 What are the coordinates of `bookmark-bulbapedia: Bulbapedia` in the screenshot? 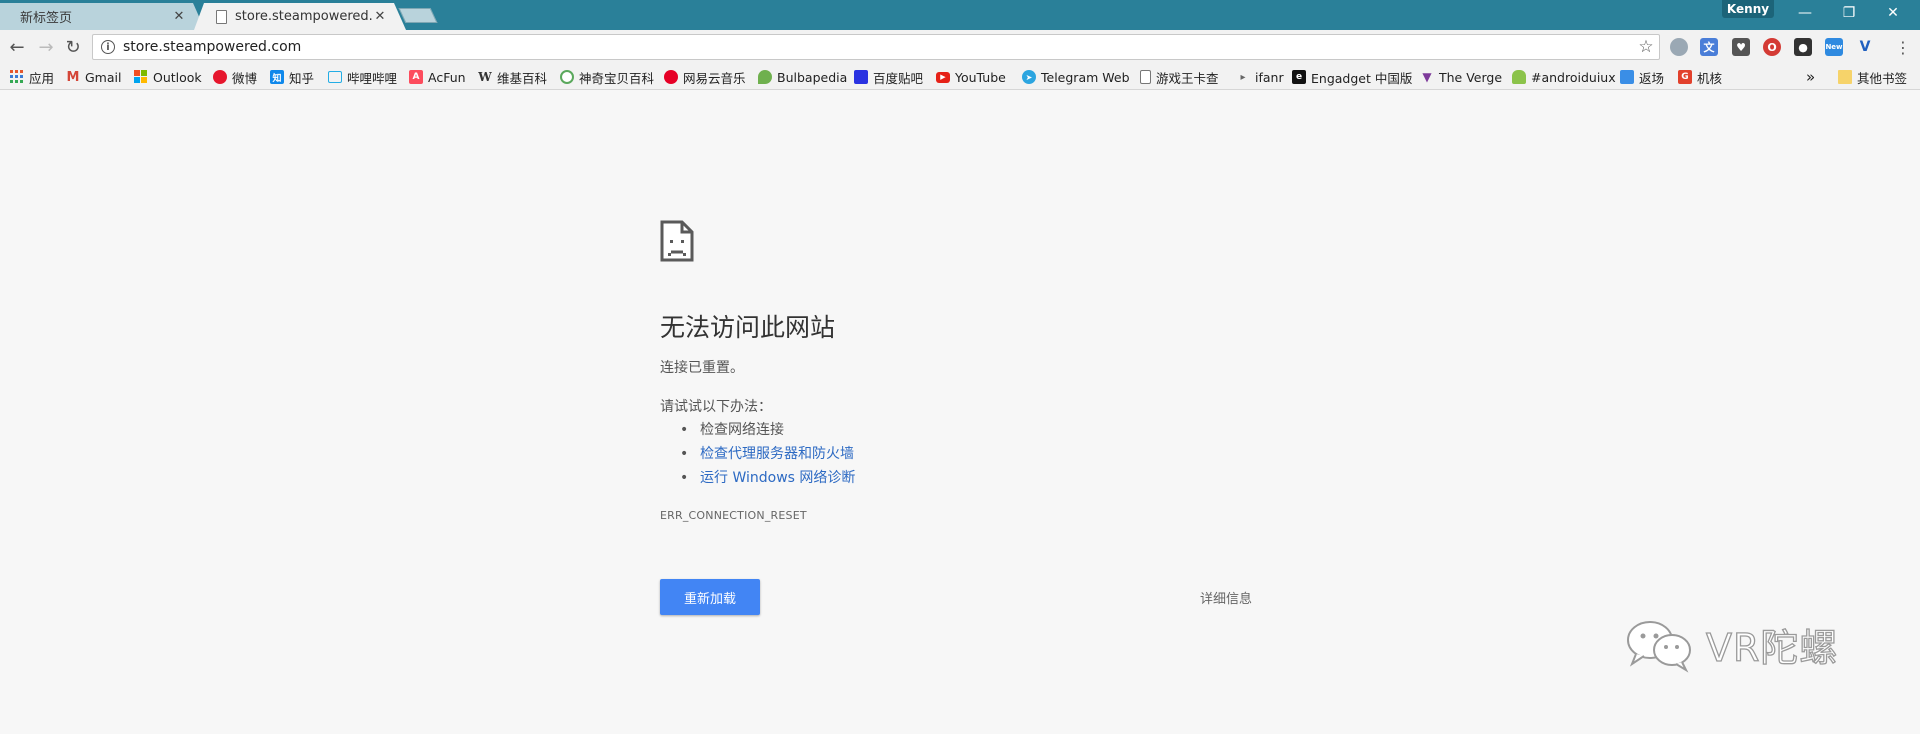 It's located at (802, 77).